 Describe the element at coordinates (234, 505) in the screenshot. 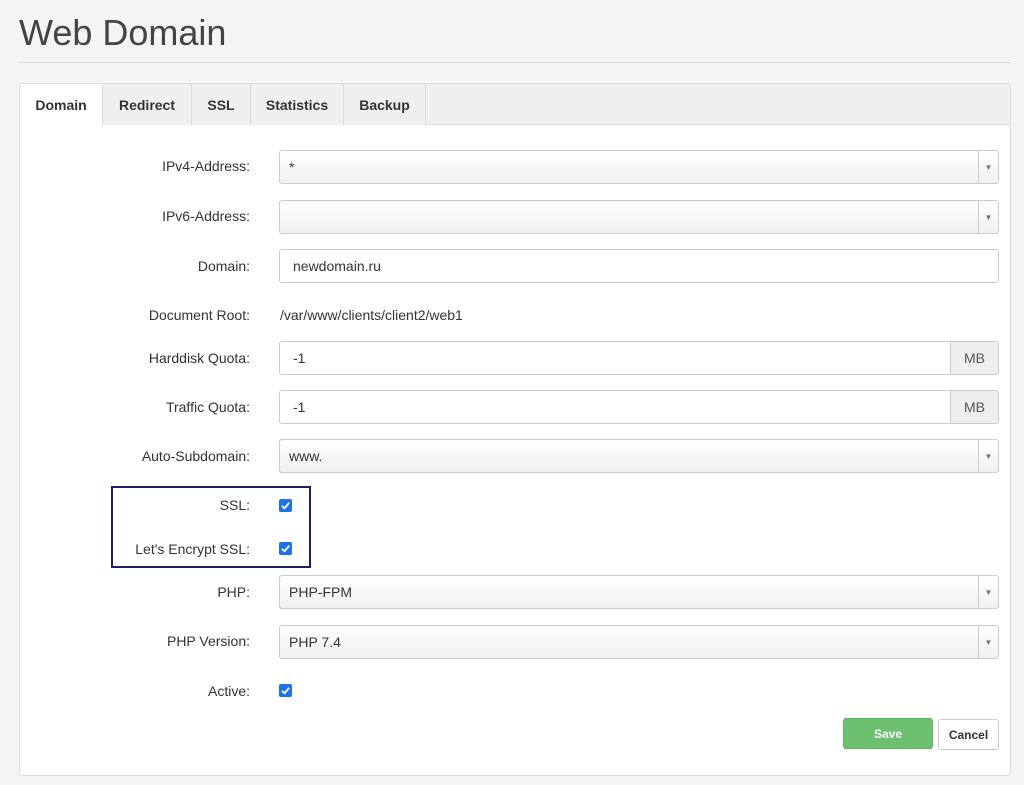

I see `ssl-label: SSL:` at that location.